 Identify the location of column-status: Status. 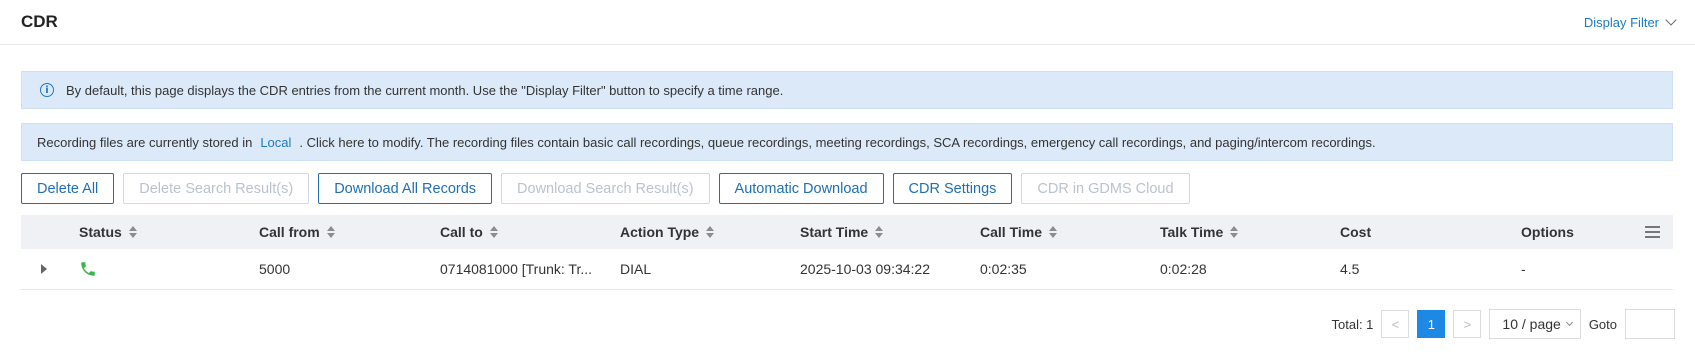
(108, 232).